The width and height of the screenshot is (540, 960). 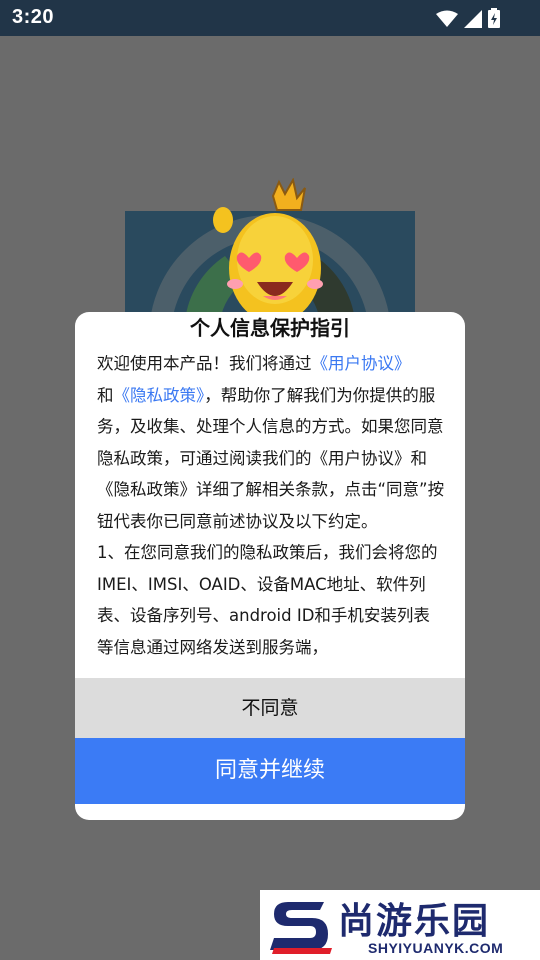 I want to click on intro-connector: 和, so click(x=105, y=395).